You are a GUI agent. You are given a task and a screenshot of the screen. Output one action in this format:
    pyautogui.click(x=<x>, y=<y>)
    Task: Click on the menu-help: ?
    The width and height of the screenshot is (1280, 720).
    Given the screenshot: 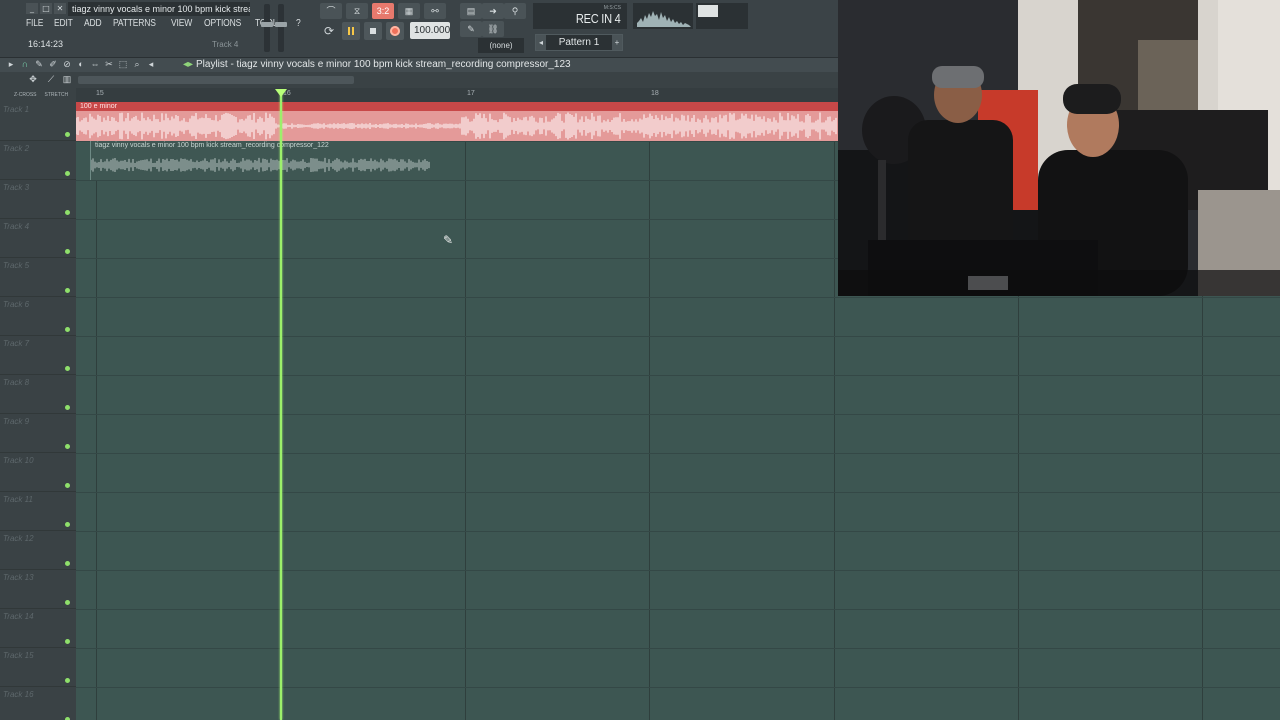 What is the action you would take?
    pyautogui.click(x=298, y=23)
    